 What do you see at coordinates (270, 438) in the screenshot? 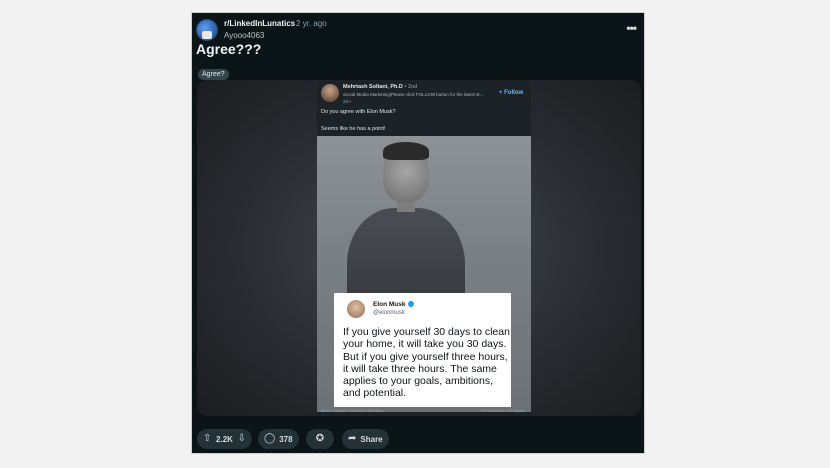
I see `comment-icon: ◯` at bounding box center [270, 438].